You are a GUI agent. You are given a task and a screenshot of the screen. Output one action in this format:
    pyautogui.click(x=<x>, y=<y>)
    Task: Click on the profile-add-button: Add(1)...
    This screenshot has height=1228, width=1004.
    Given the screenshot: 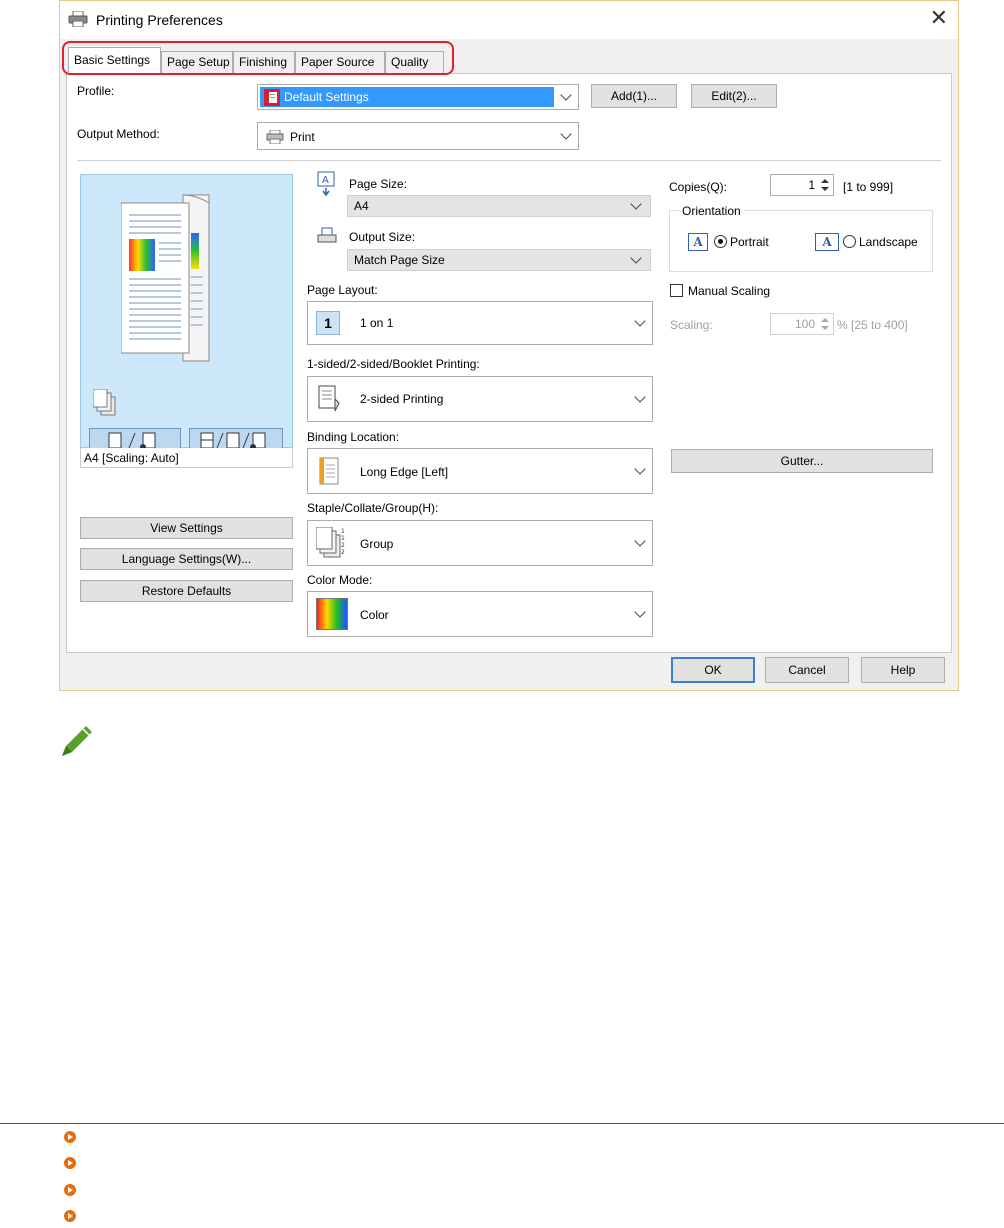 What is the action you would take?
    pyautogui.click(x=634, y=96)
    